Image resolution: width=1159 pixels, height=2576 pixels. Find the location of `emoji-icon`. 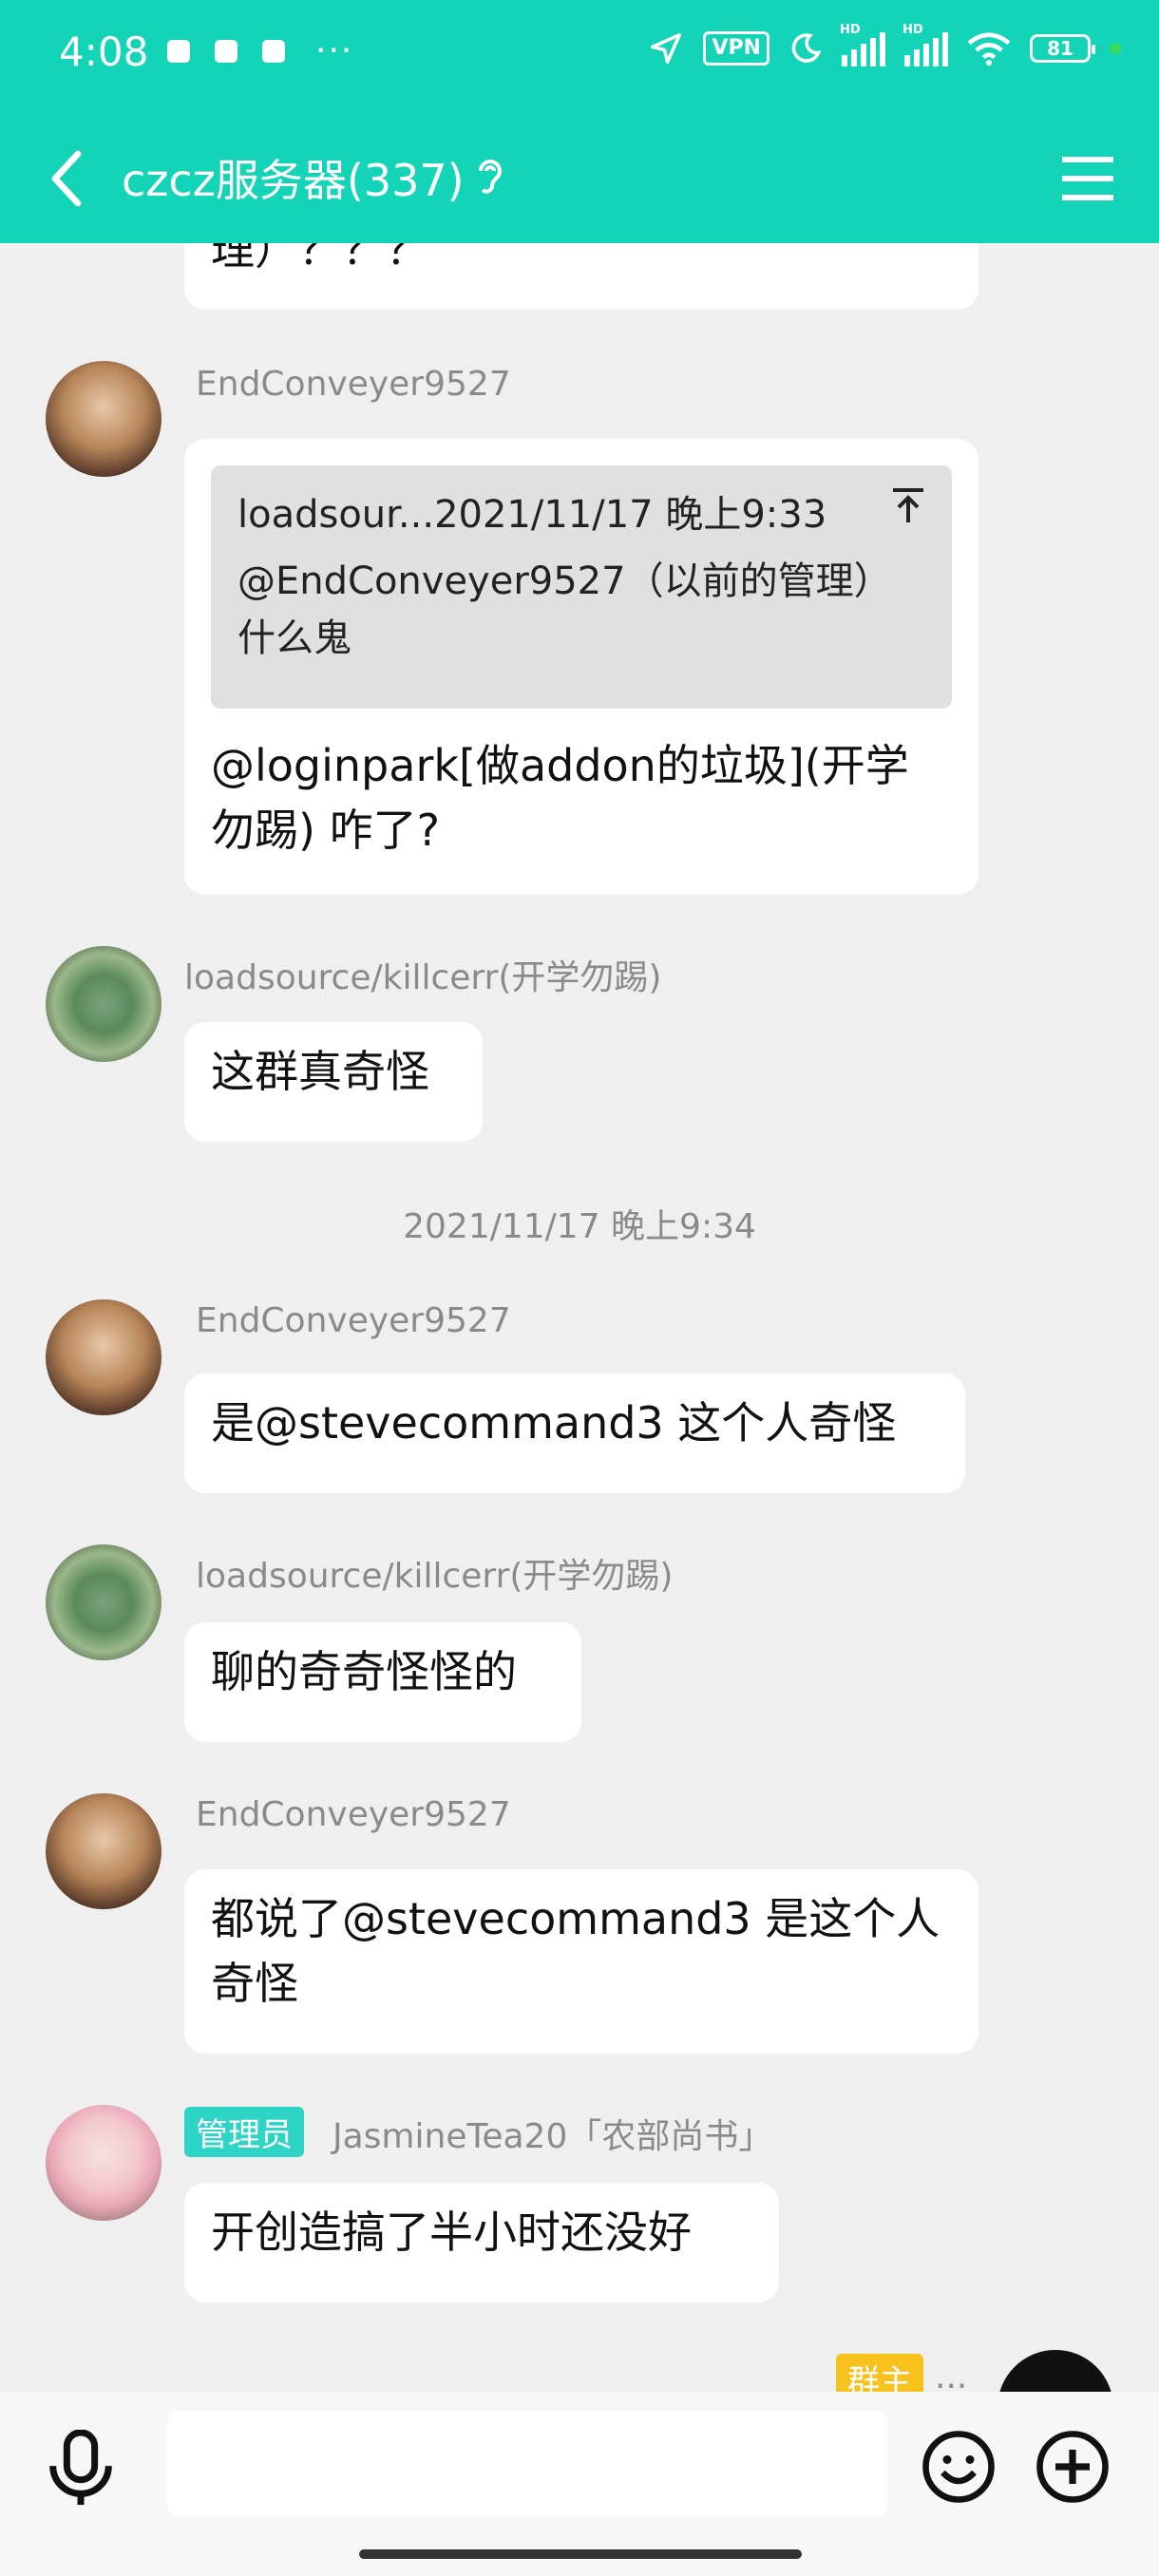

emoji-icon is located at coordinates (959, 2467).